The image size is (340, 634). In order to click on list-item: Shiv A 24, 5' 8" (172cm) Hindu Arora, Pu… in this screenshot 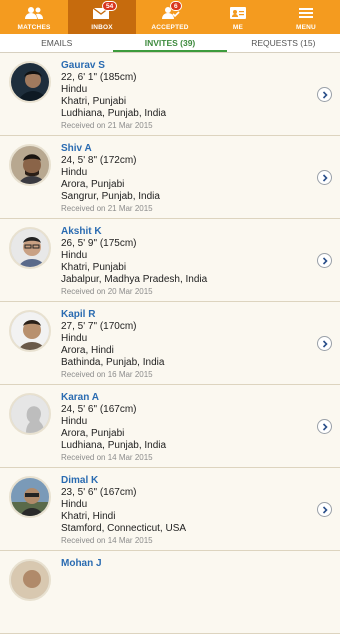, I will do `click(170, 177)`.